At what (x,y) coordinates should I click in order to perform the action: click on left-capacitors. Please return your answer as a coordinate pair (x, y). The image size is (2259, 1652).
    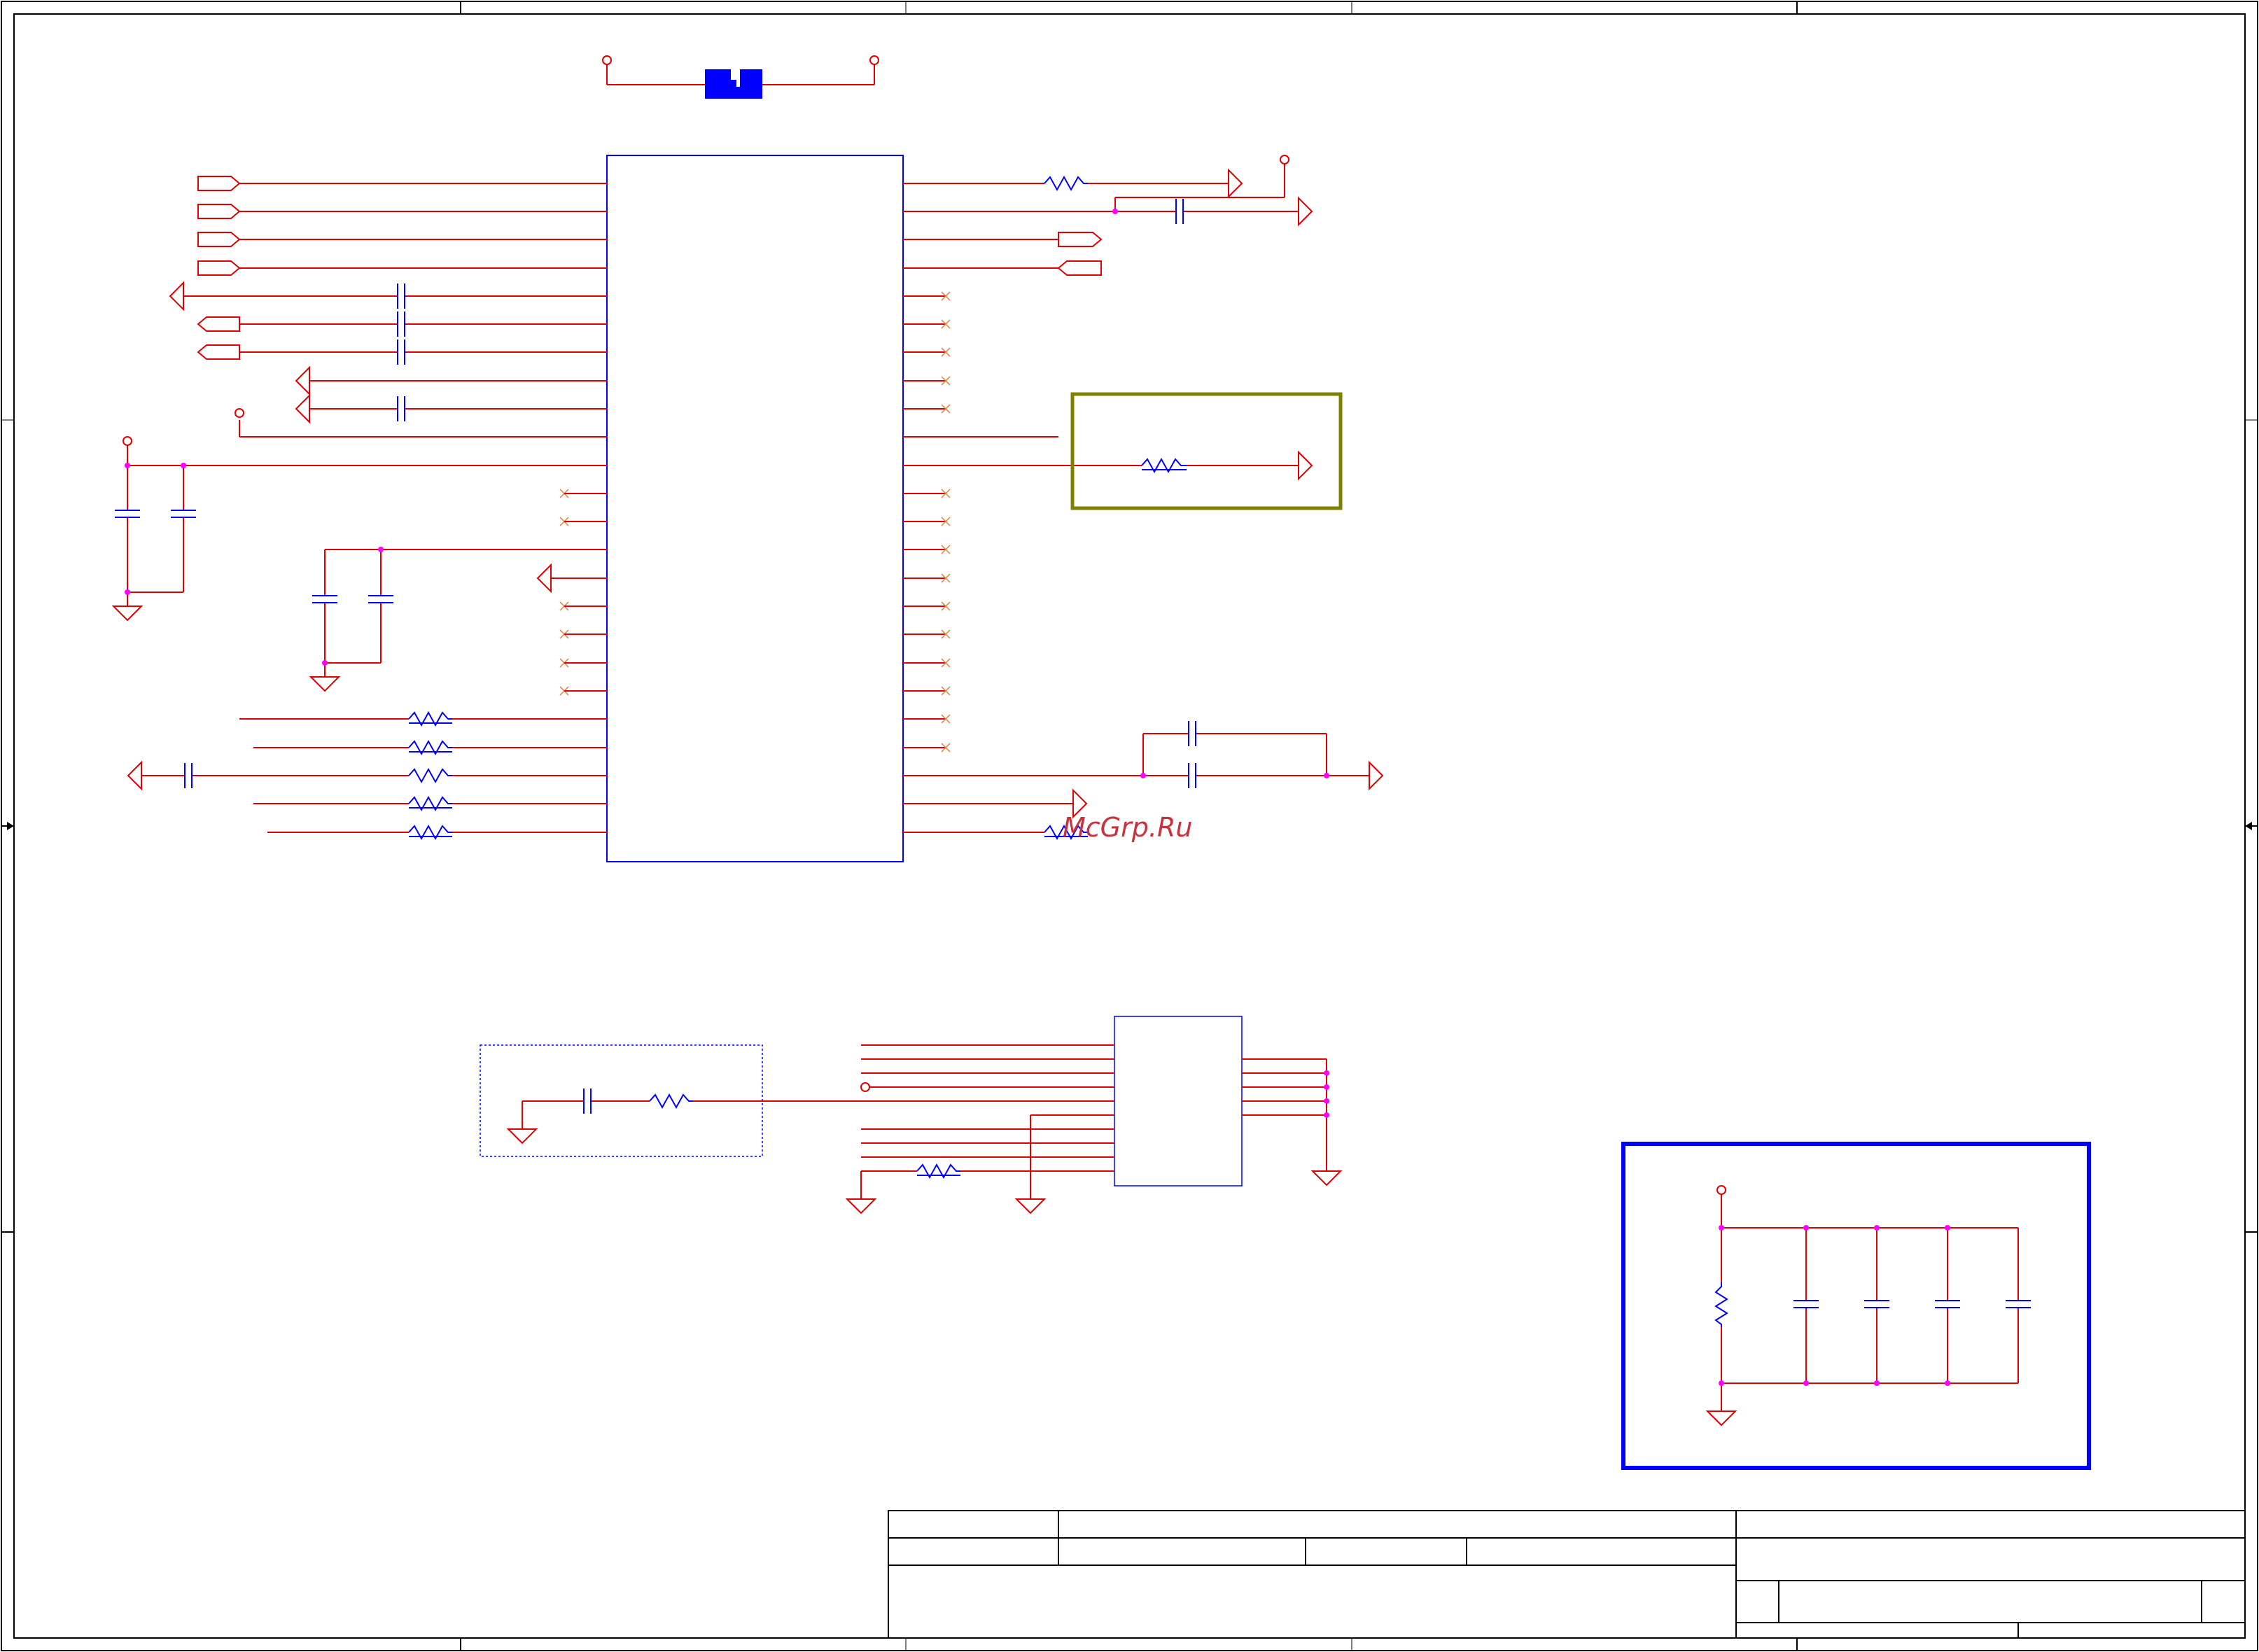
    Looking at the image, I should click on (260, 536).